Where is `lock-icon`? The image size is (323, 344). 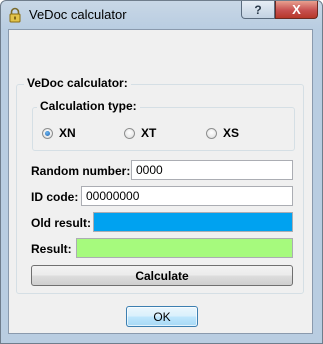 lock-icon is located at coordinates (15, 15).